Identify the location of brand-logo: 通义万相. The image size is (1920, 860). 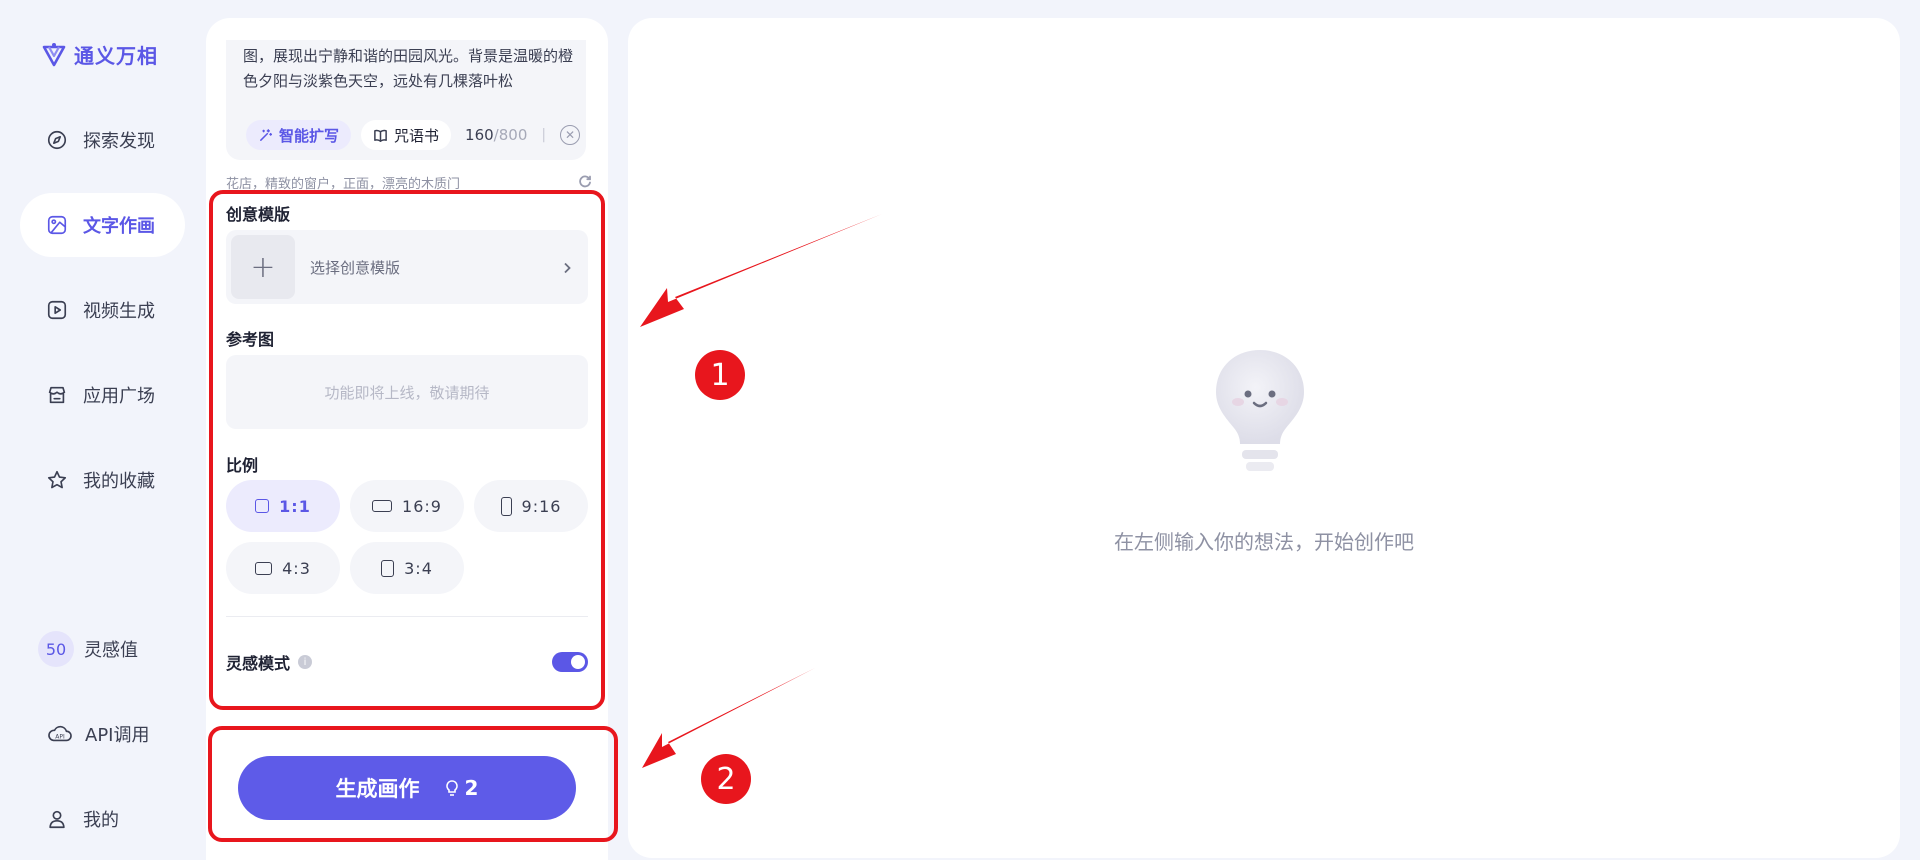
(99, 54).